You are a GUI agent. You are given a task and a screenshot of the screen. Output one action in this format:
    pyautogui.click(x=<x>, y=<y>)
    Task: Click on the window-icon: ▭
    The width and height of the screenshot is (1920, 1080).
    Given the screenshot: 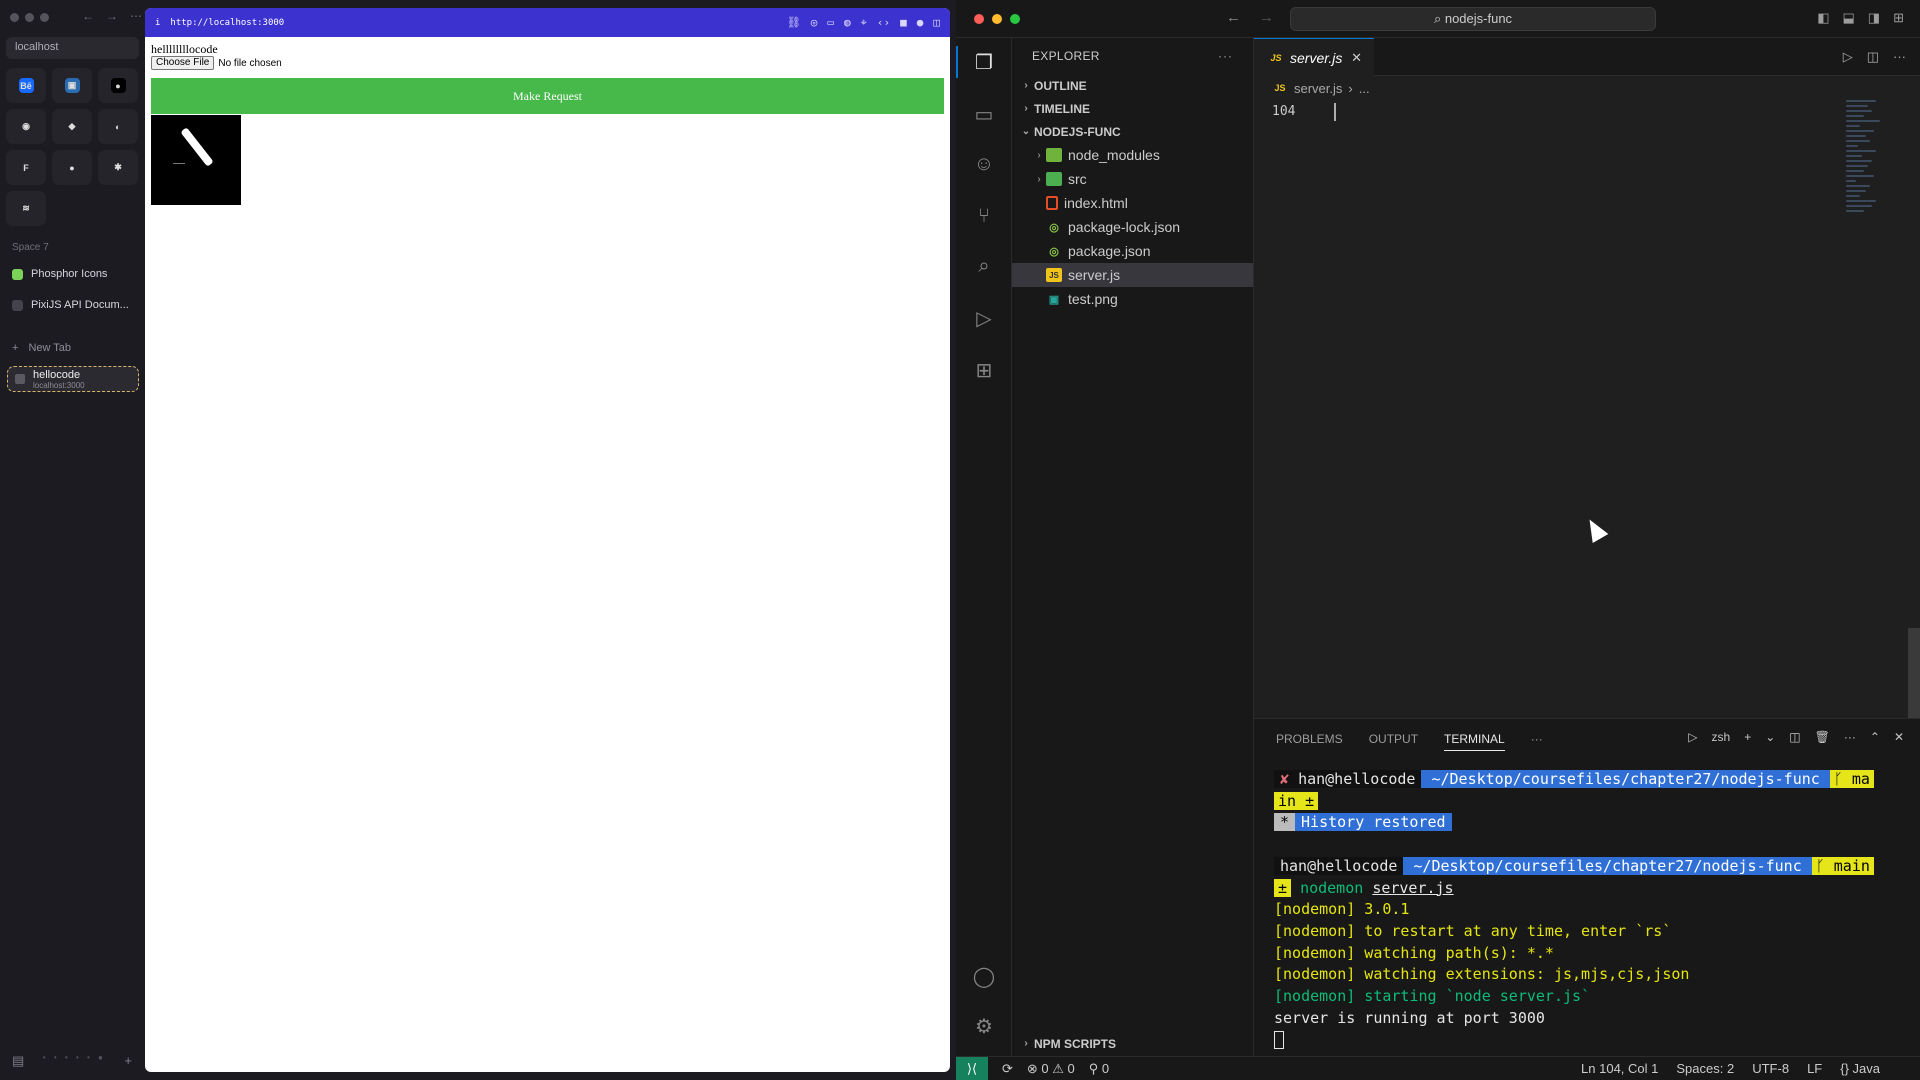 What is the action you would take?
    pyautogui.click(x=830, y=23)
    